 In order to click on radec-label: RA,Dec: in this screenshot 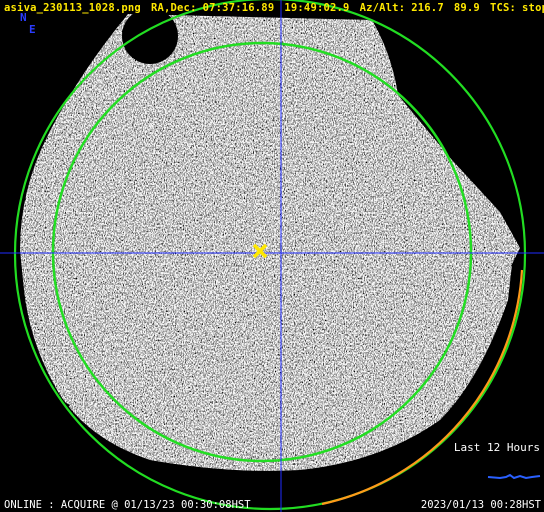, I will do `click(173, 8)`.